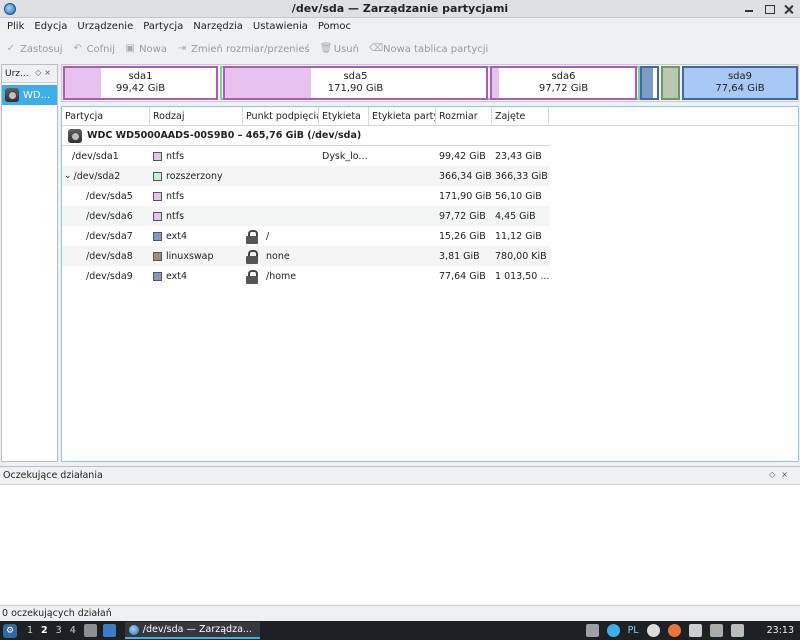  What do you see at coordinates (400, 613) in the screenshot?
I see `status-bar: 0 oczekujących działań` at bounding box center [400, 613].